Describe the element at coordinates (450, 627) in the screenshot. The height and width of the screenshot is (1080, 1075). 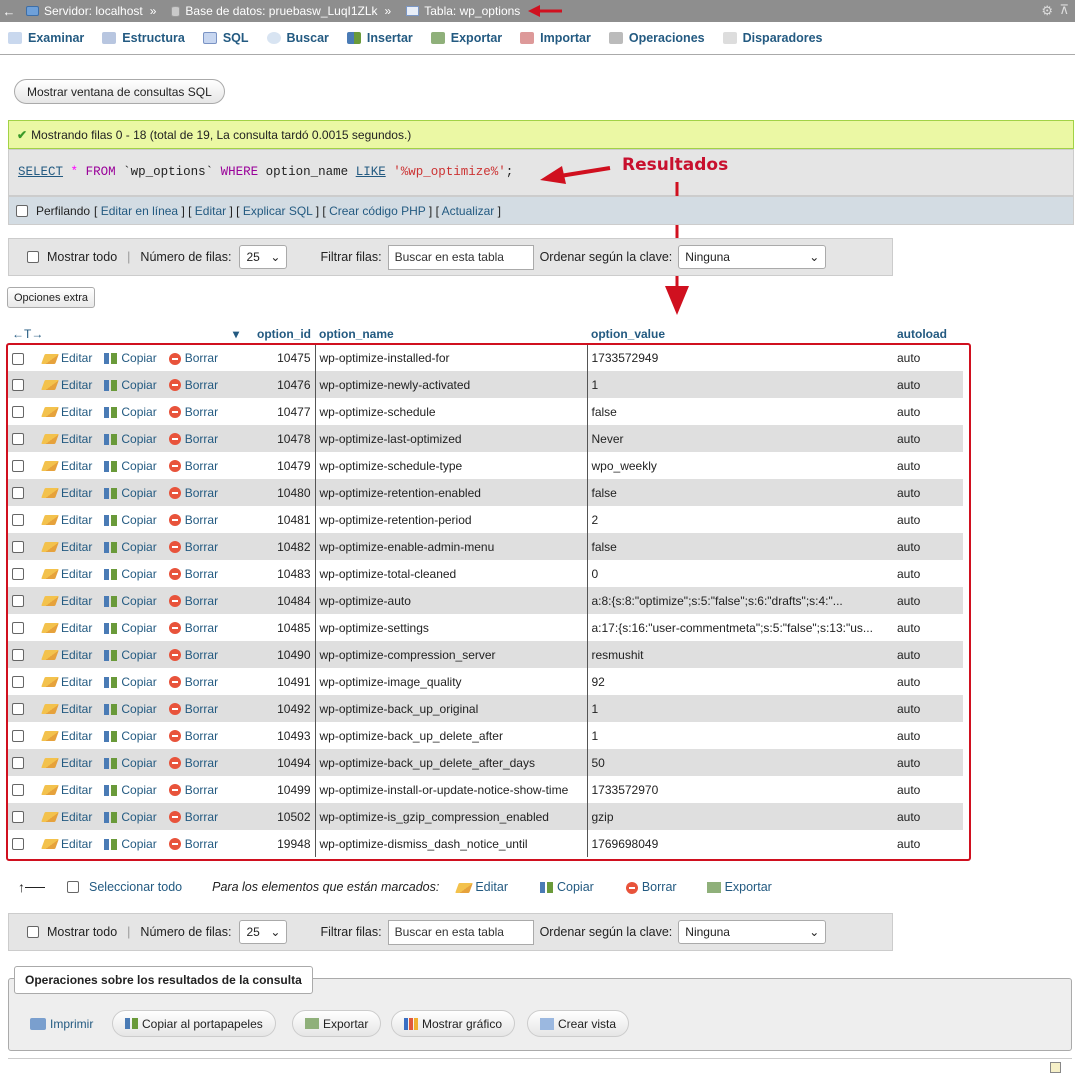
I see `cell-option-name: wp-optimize-settings` at that location.